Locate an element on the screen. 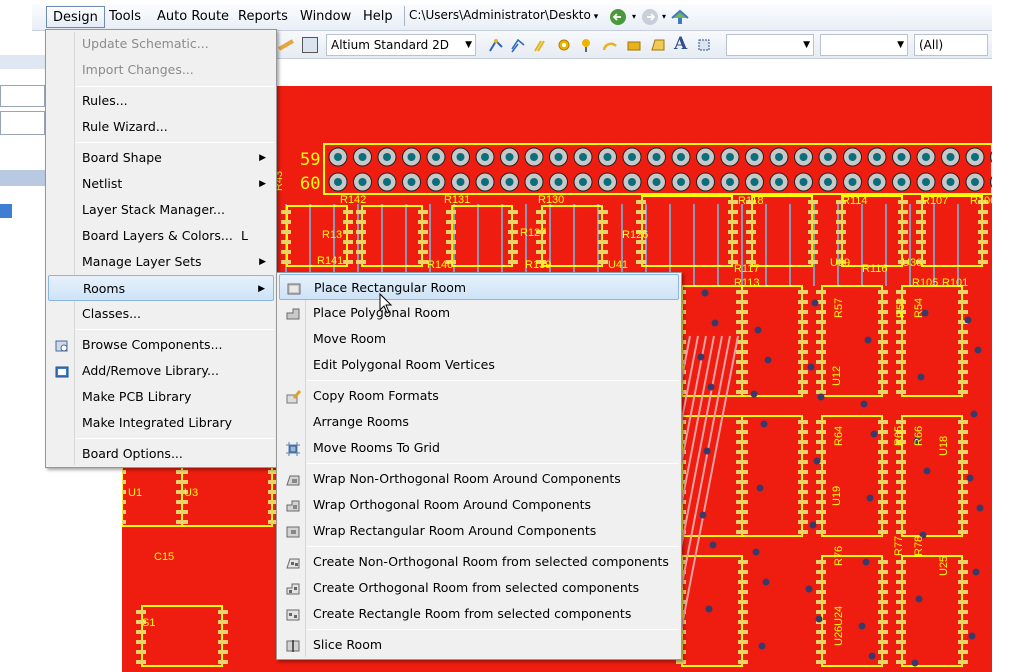 The height and width of the screenshot is (672, 1024). menu-tools: Tools is located at coordinates (125, 17).